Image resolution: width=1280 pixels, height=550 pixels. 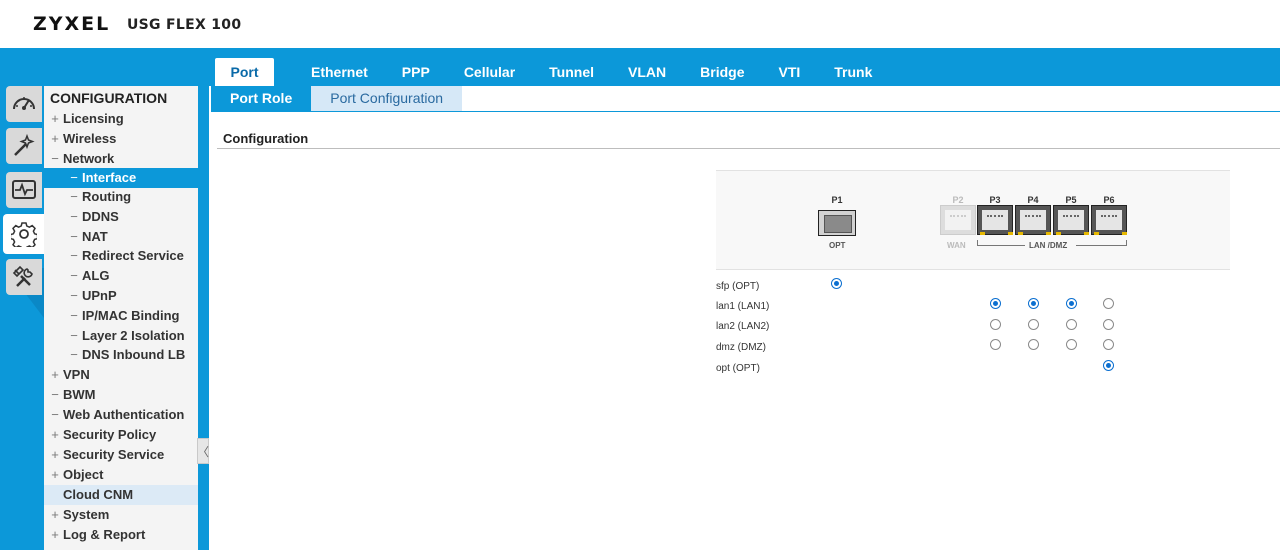 What do you see at coordinates (109, 98) in the screenshot?
I see `menu-title: CONFIGURATION` at bounding box center [109, 98].